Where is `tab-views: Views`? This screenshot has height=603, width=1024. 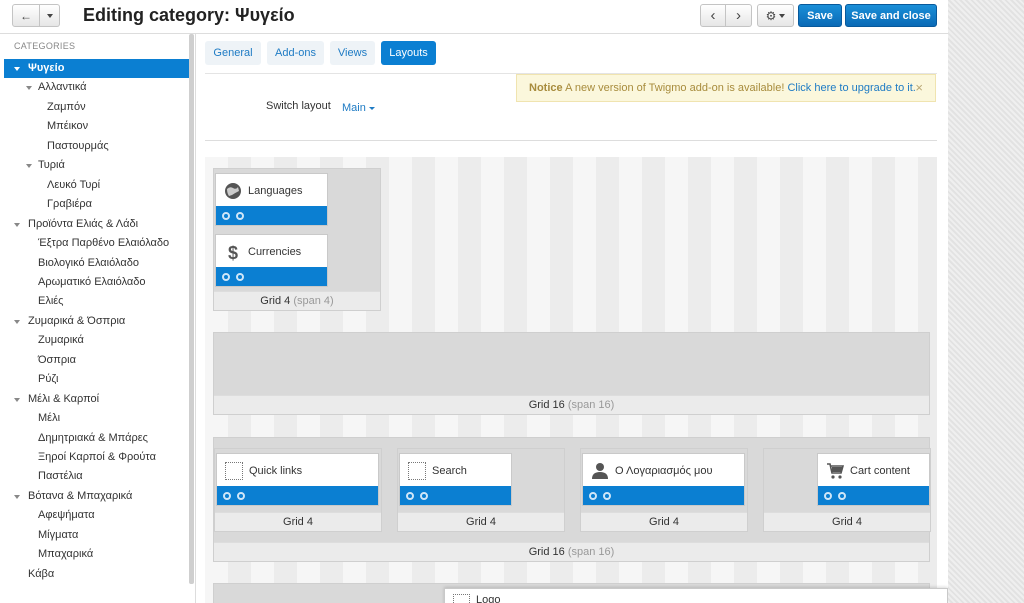
tab-views: Views is located at coordinates (352, 53).